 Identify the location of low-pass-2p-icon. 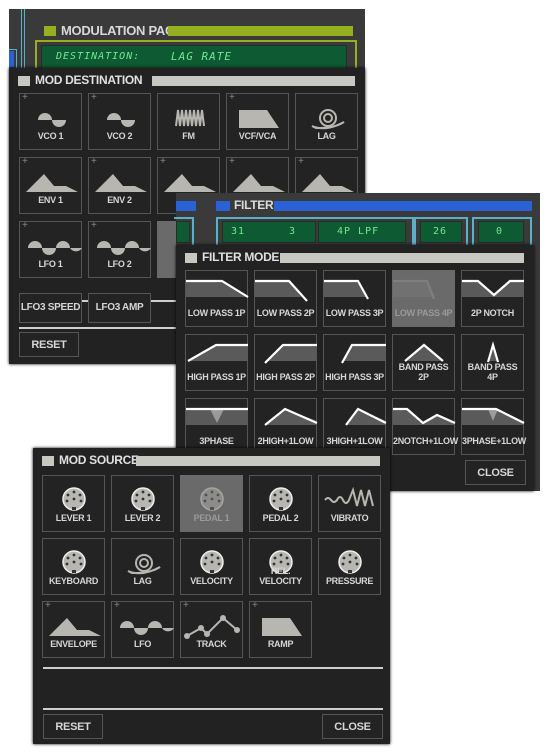
(281, 290).